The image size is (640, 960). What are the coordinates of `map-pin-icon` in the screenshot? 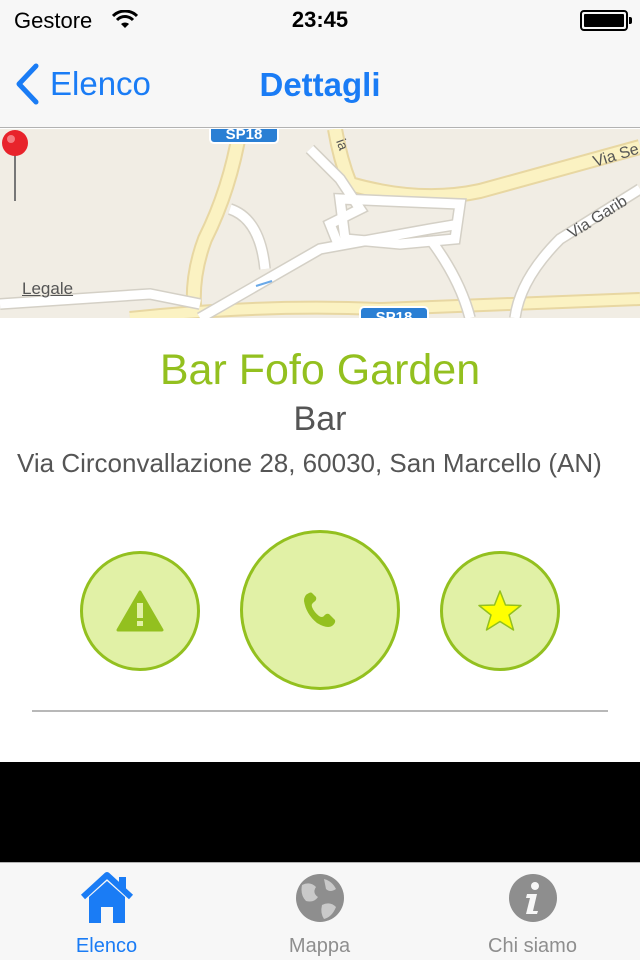 It's located at (15, 166).